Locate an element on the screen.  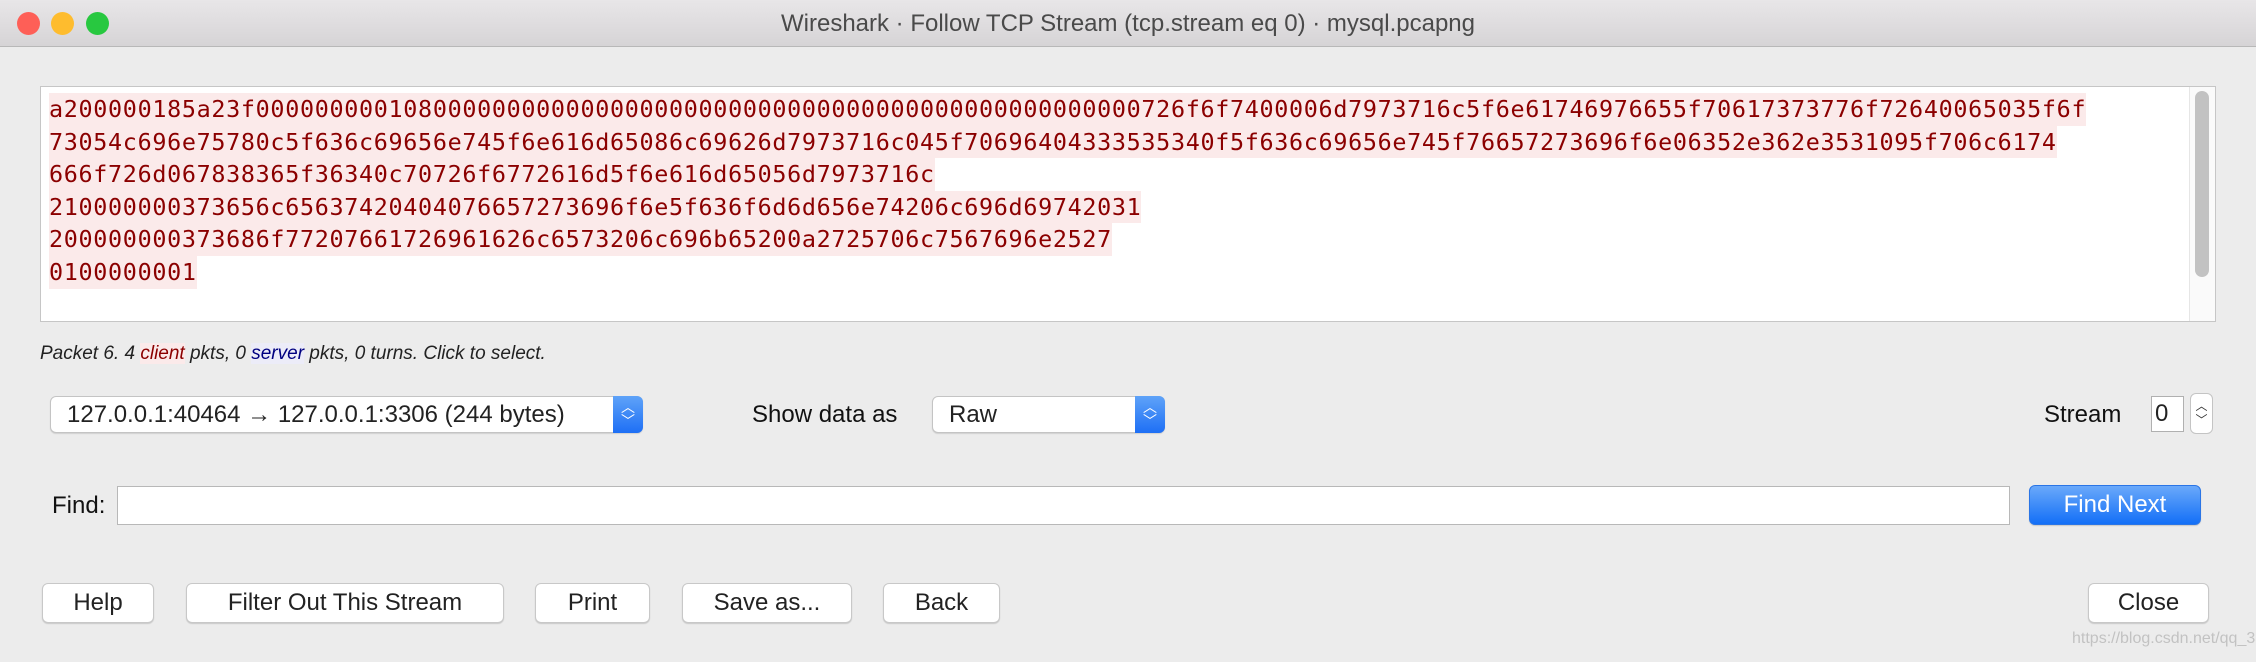
print-button: Print is located at coordinates (592, 603).